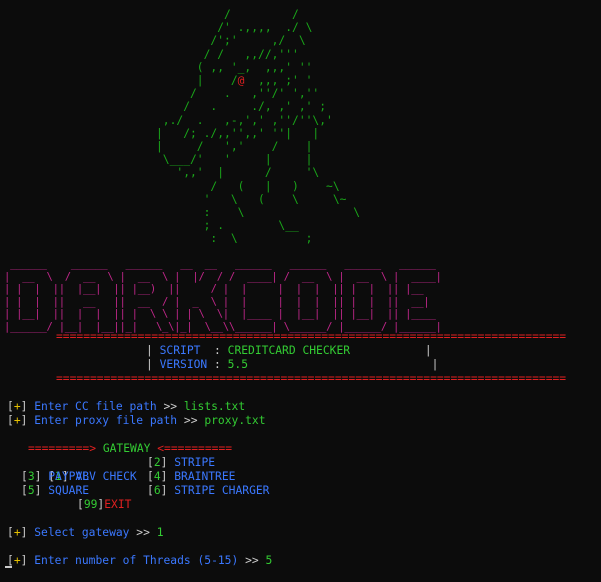 The image size is (601, 582). I want to click on threads-prompt: [+] Enter number of Threads (5-15) >> 5, so click(140, 560).